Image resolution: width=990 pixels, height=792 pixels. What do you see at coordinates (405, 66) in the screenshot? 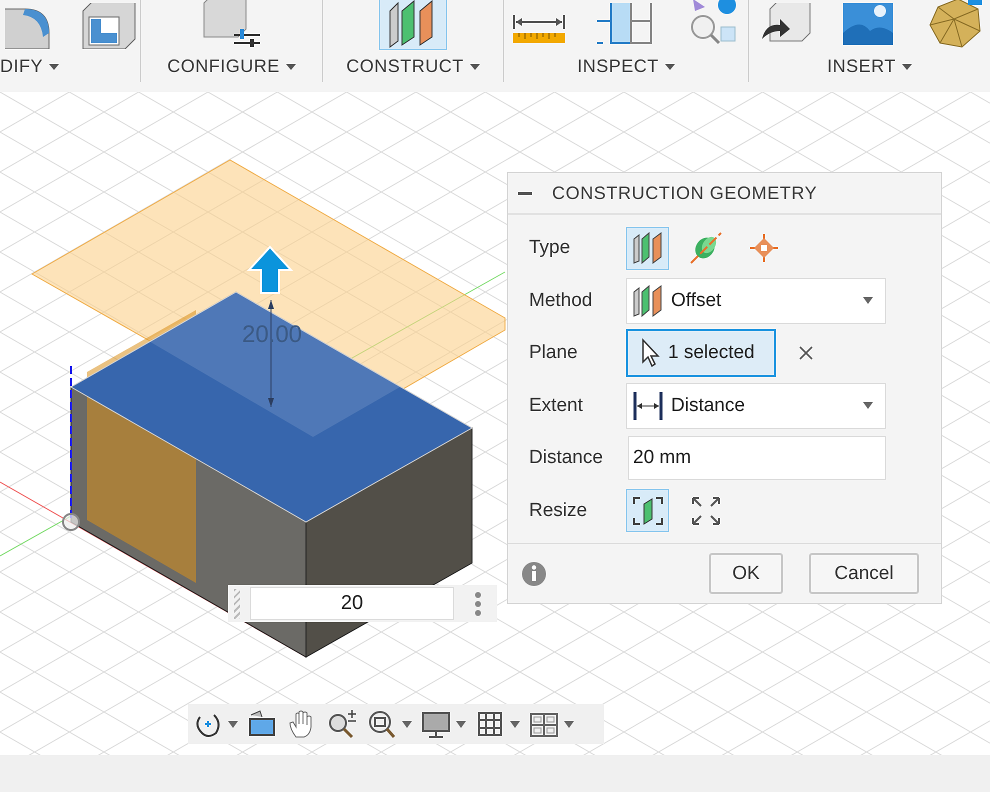
I see `toolbar-group-label: CONSTRUCT` at bounding box center [405, 66].